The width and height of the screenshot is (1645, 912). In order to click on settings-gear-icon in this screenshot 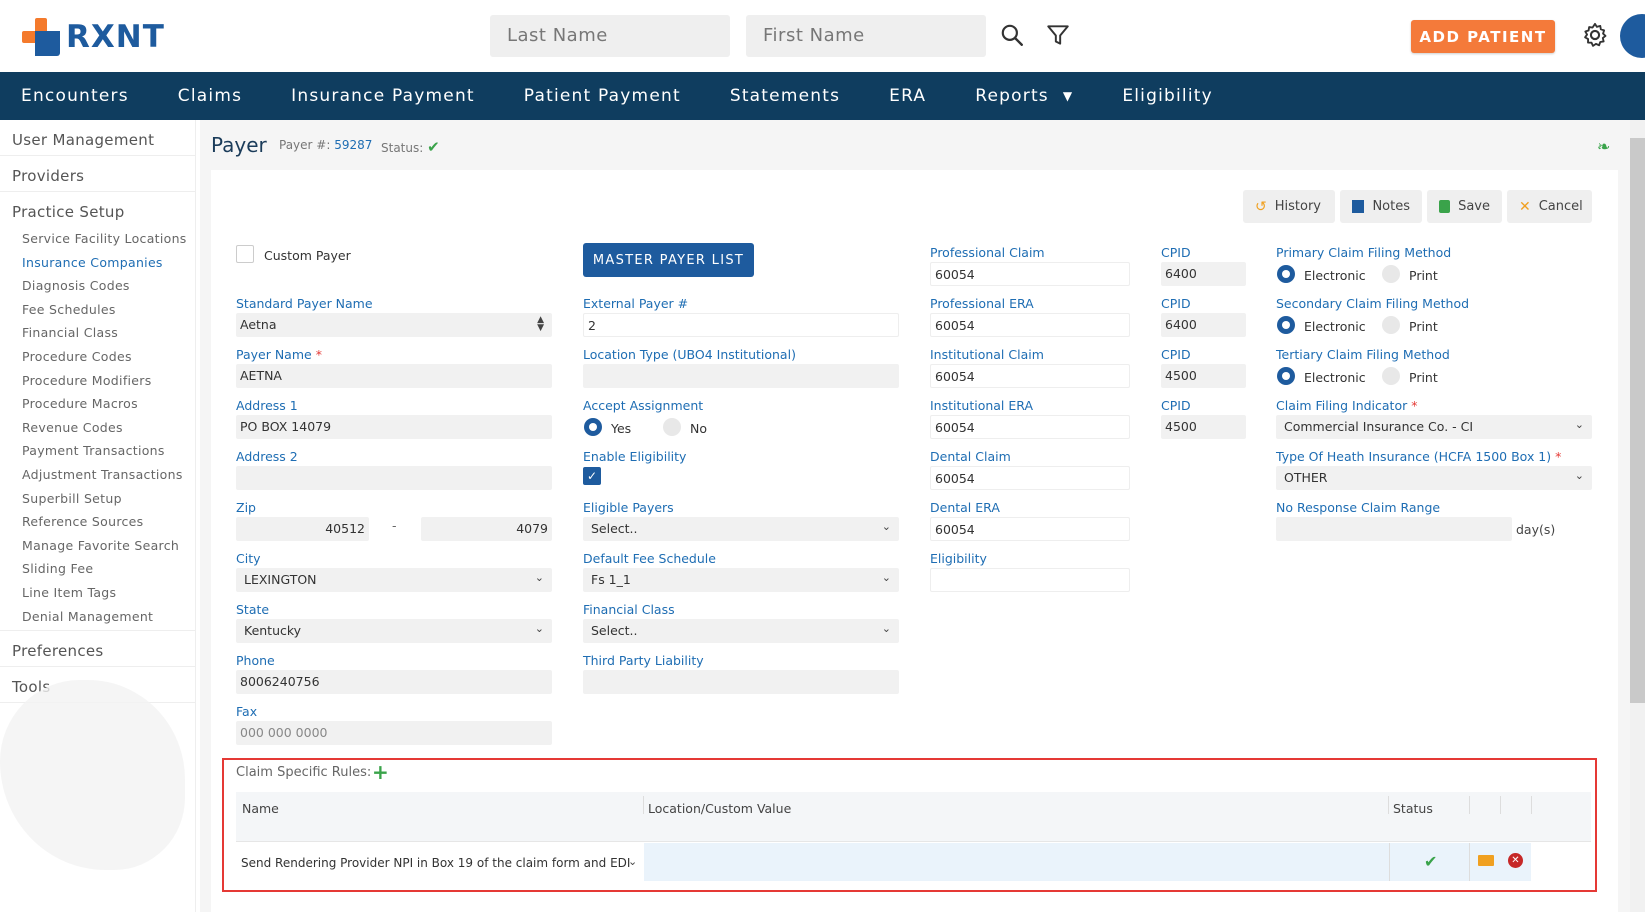, I will do `click(1595, 35)`.